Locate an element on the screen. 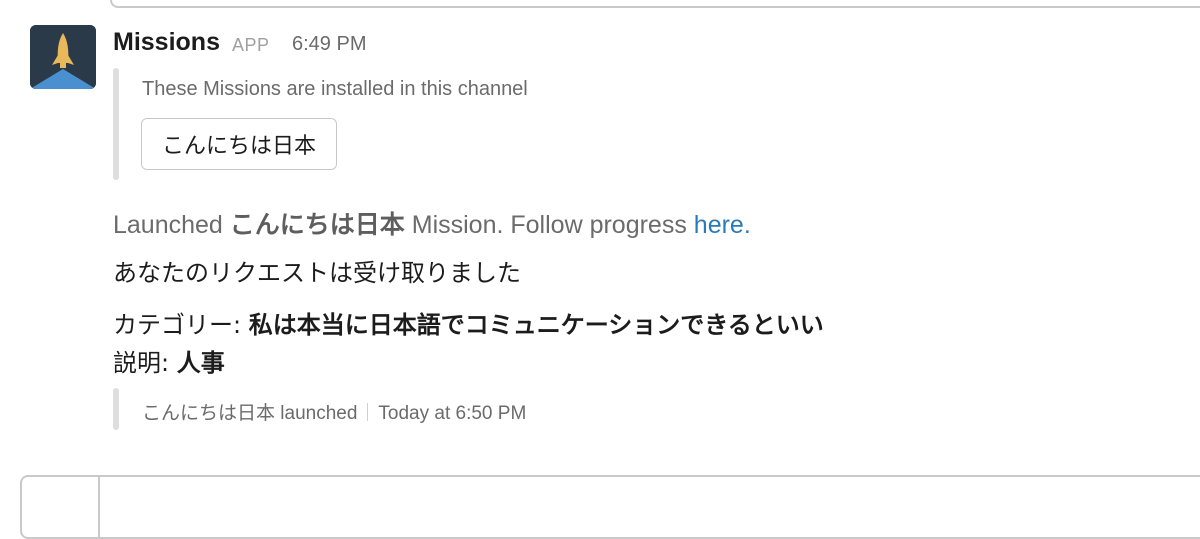 The height and width of the screenshot is (539, 1200). launched-prefix: Launched is located at coordinates (168, 225).